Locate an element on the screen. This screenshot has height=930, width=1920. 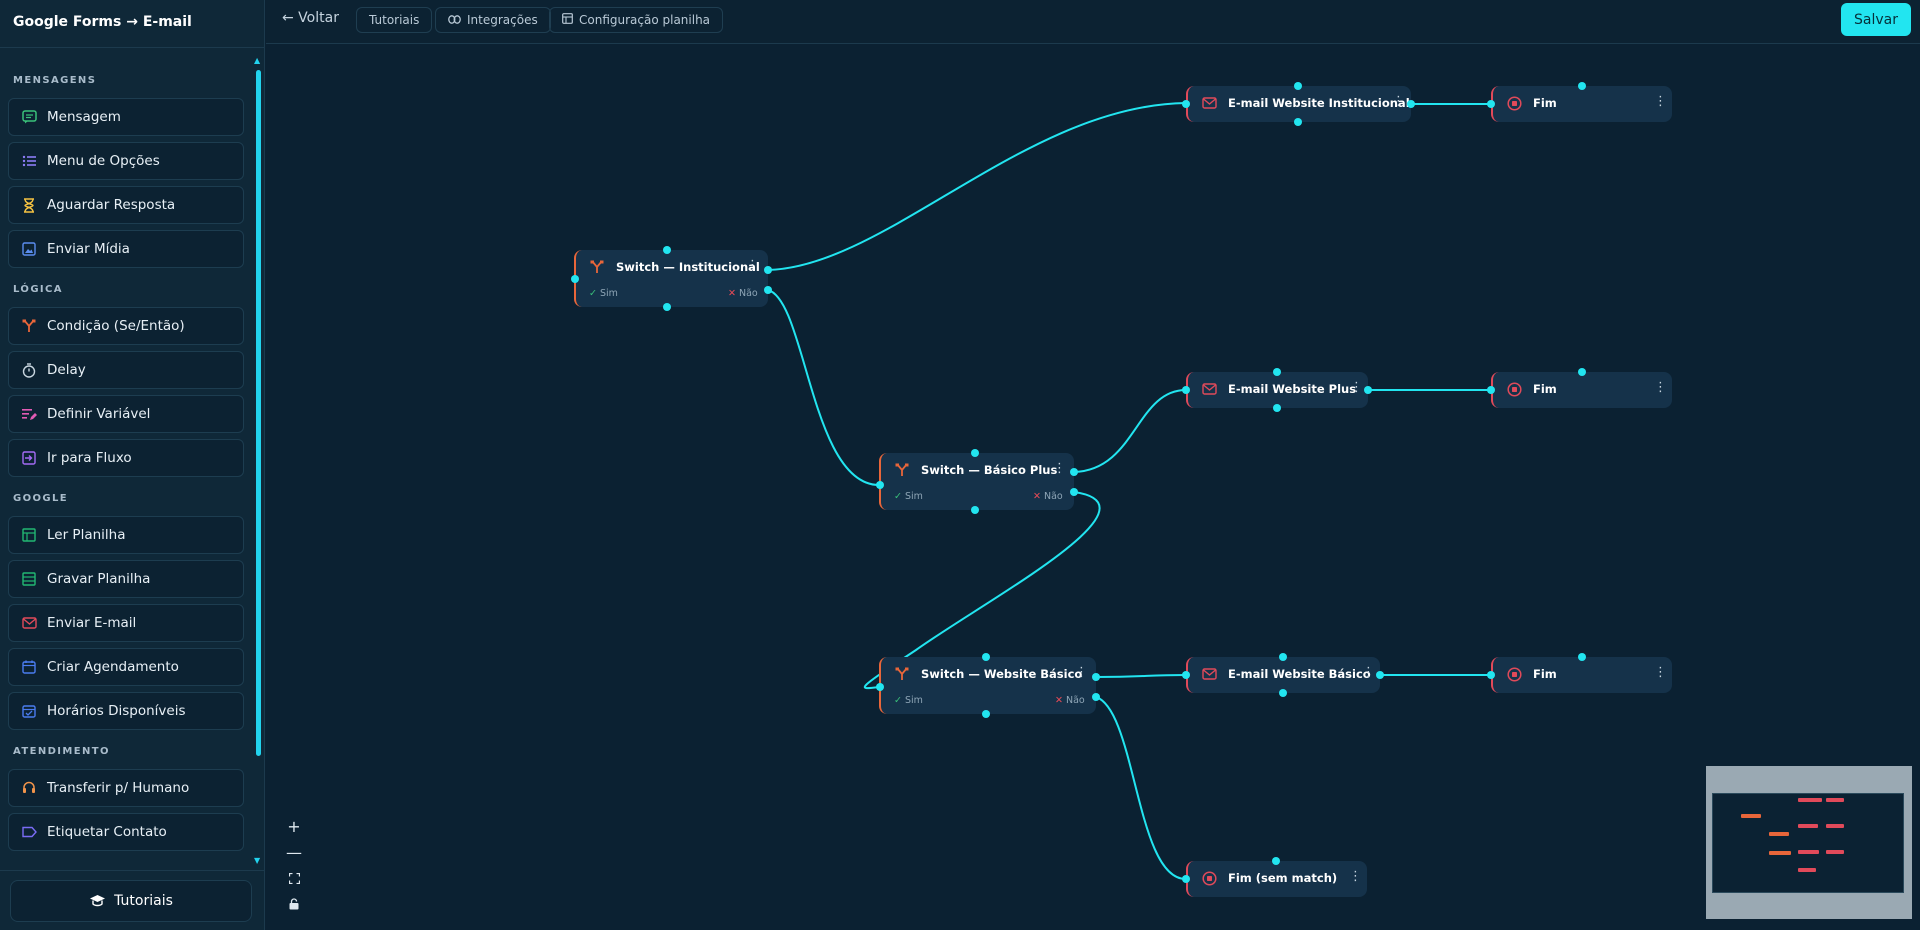
end-node-2: Fim ⋮ is located at coordinates (1581, 390).